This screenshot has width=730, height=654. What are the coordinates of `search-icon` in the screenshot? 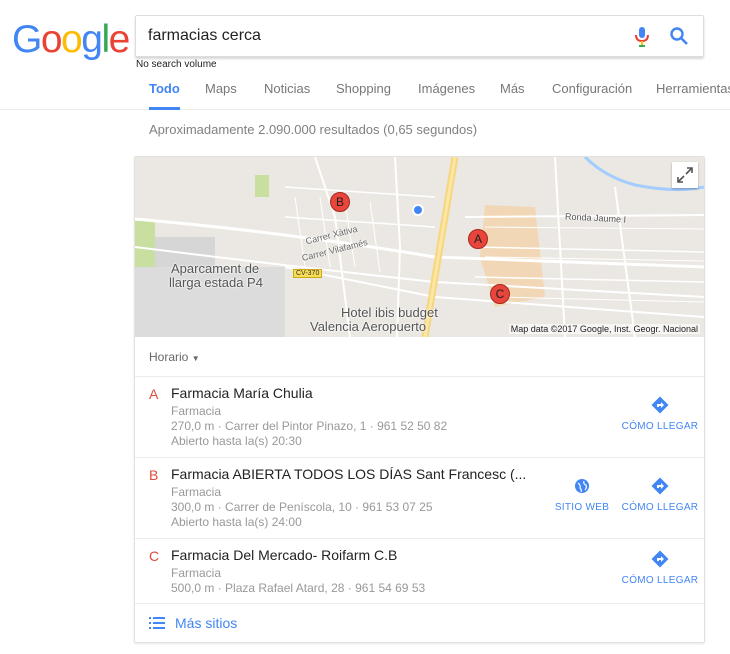 It's located at (679, 36).